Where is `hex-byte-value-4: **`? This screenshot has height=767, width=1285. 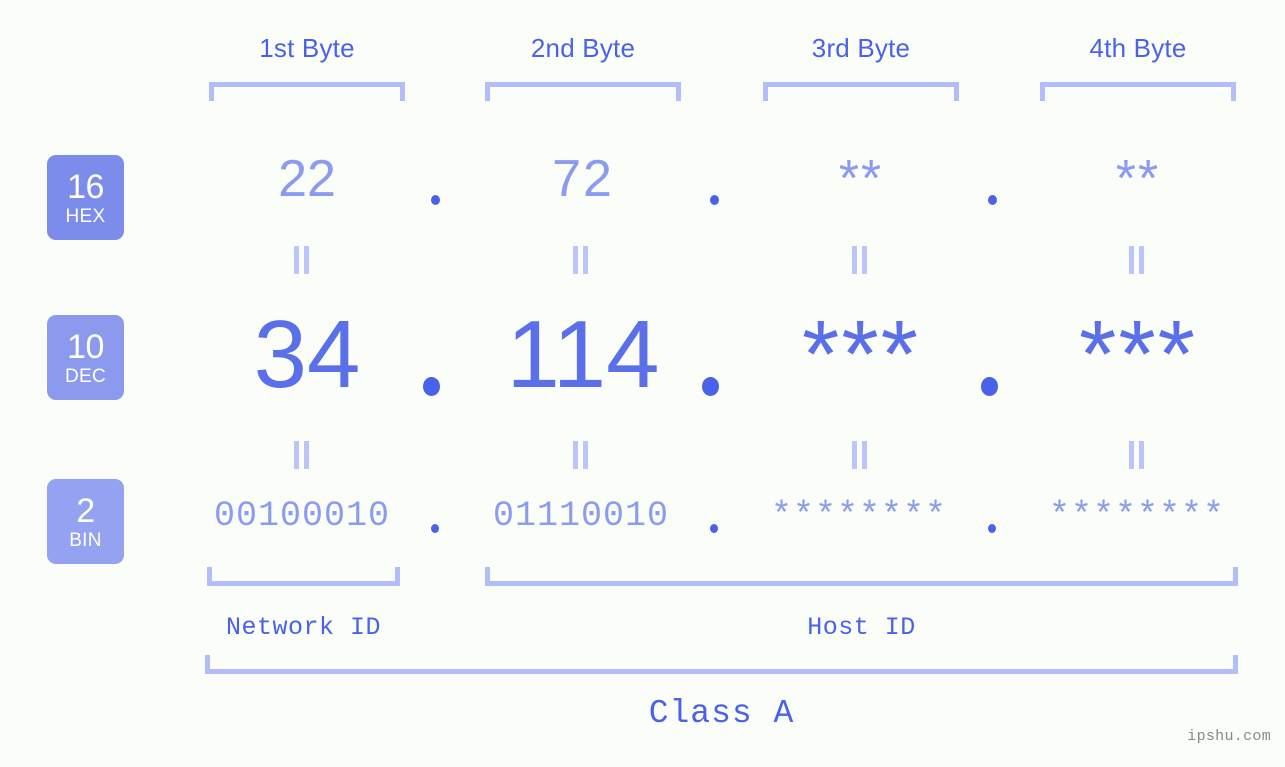
hex-byte-value-4: ** is located at coordinates (1138, 179).